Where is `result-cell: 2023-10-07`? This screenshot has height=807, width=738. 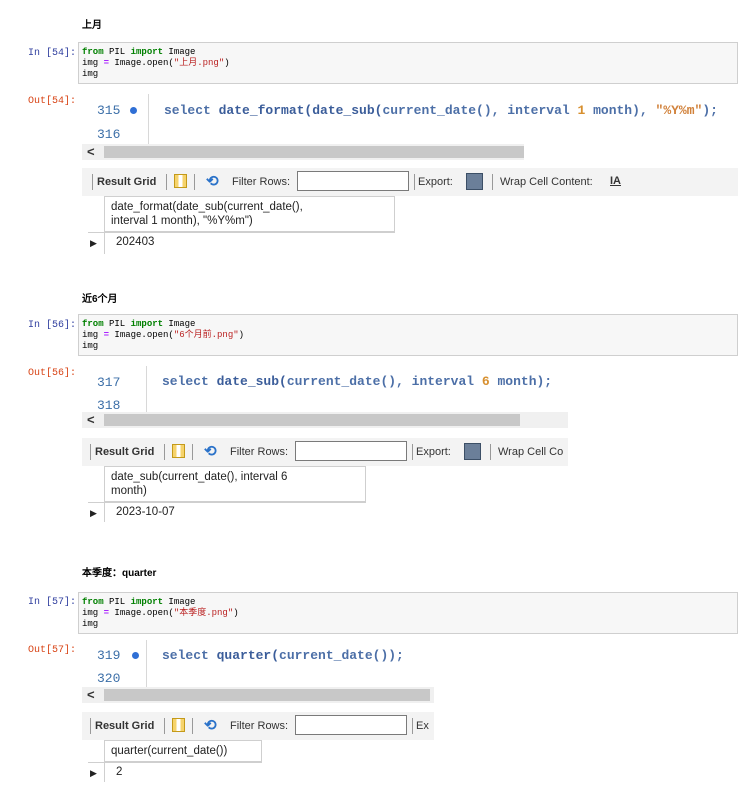 result-cell: 2023-10-07 is located at coordinates (145, 512).